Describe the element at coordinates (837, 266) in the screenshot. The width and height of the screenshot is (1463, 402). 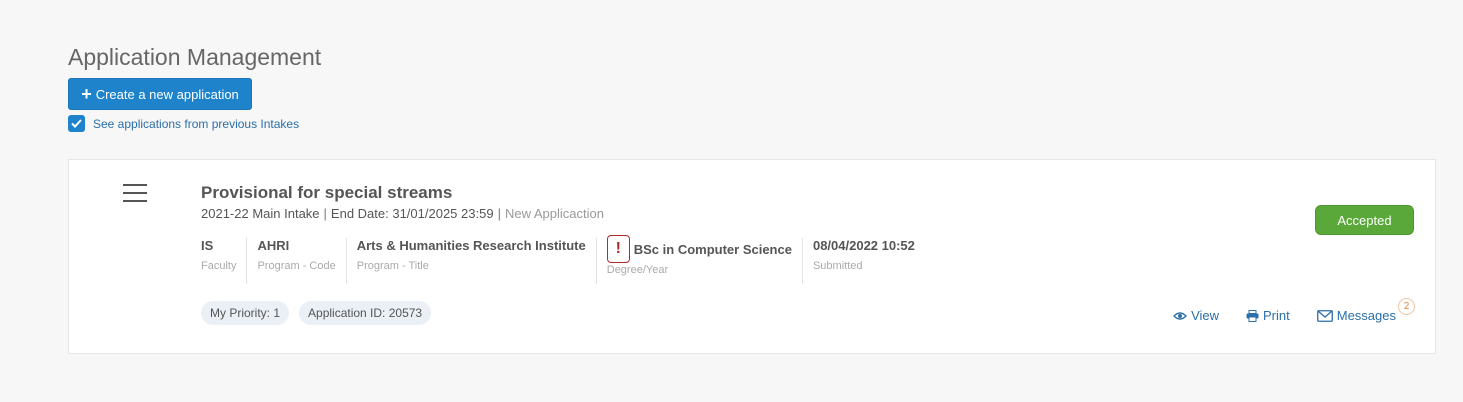
I see `submitted-label: Submitted` at that location.